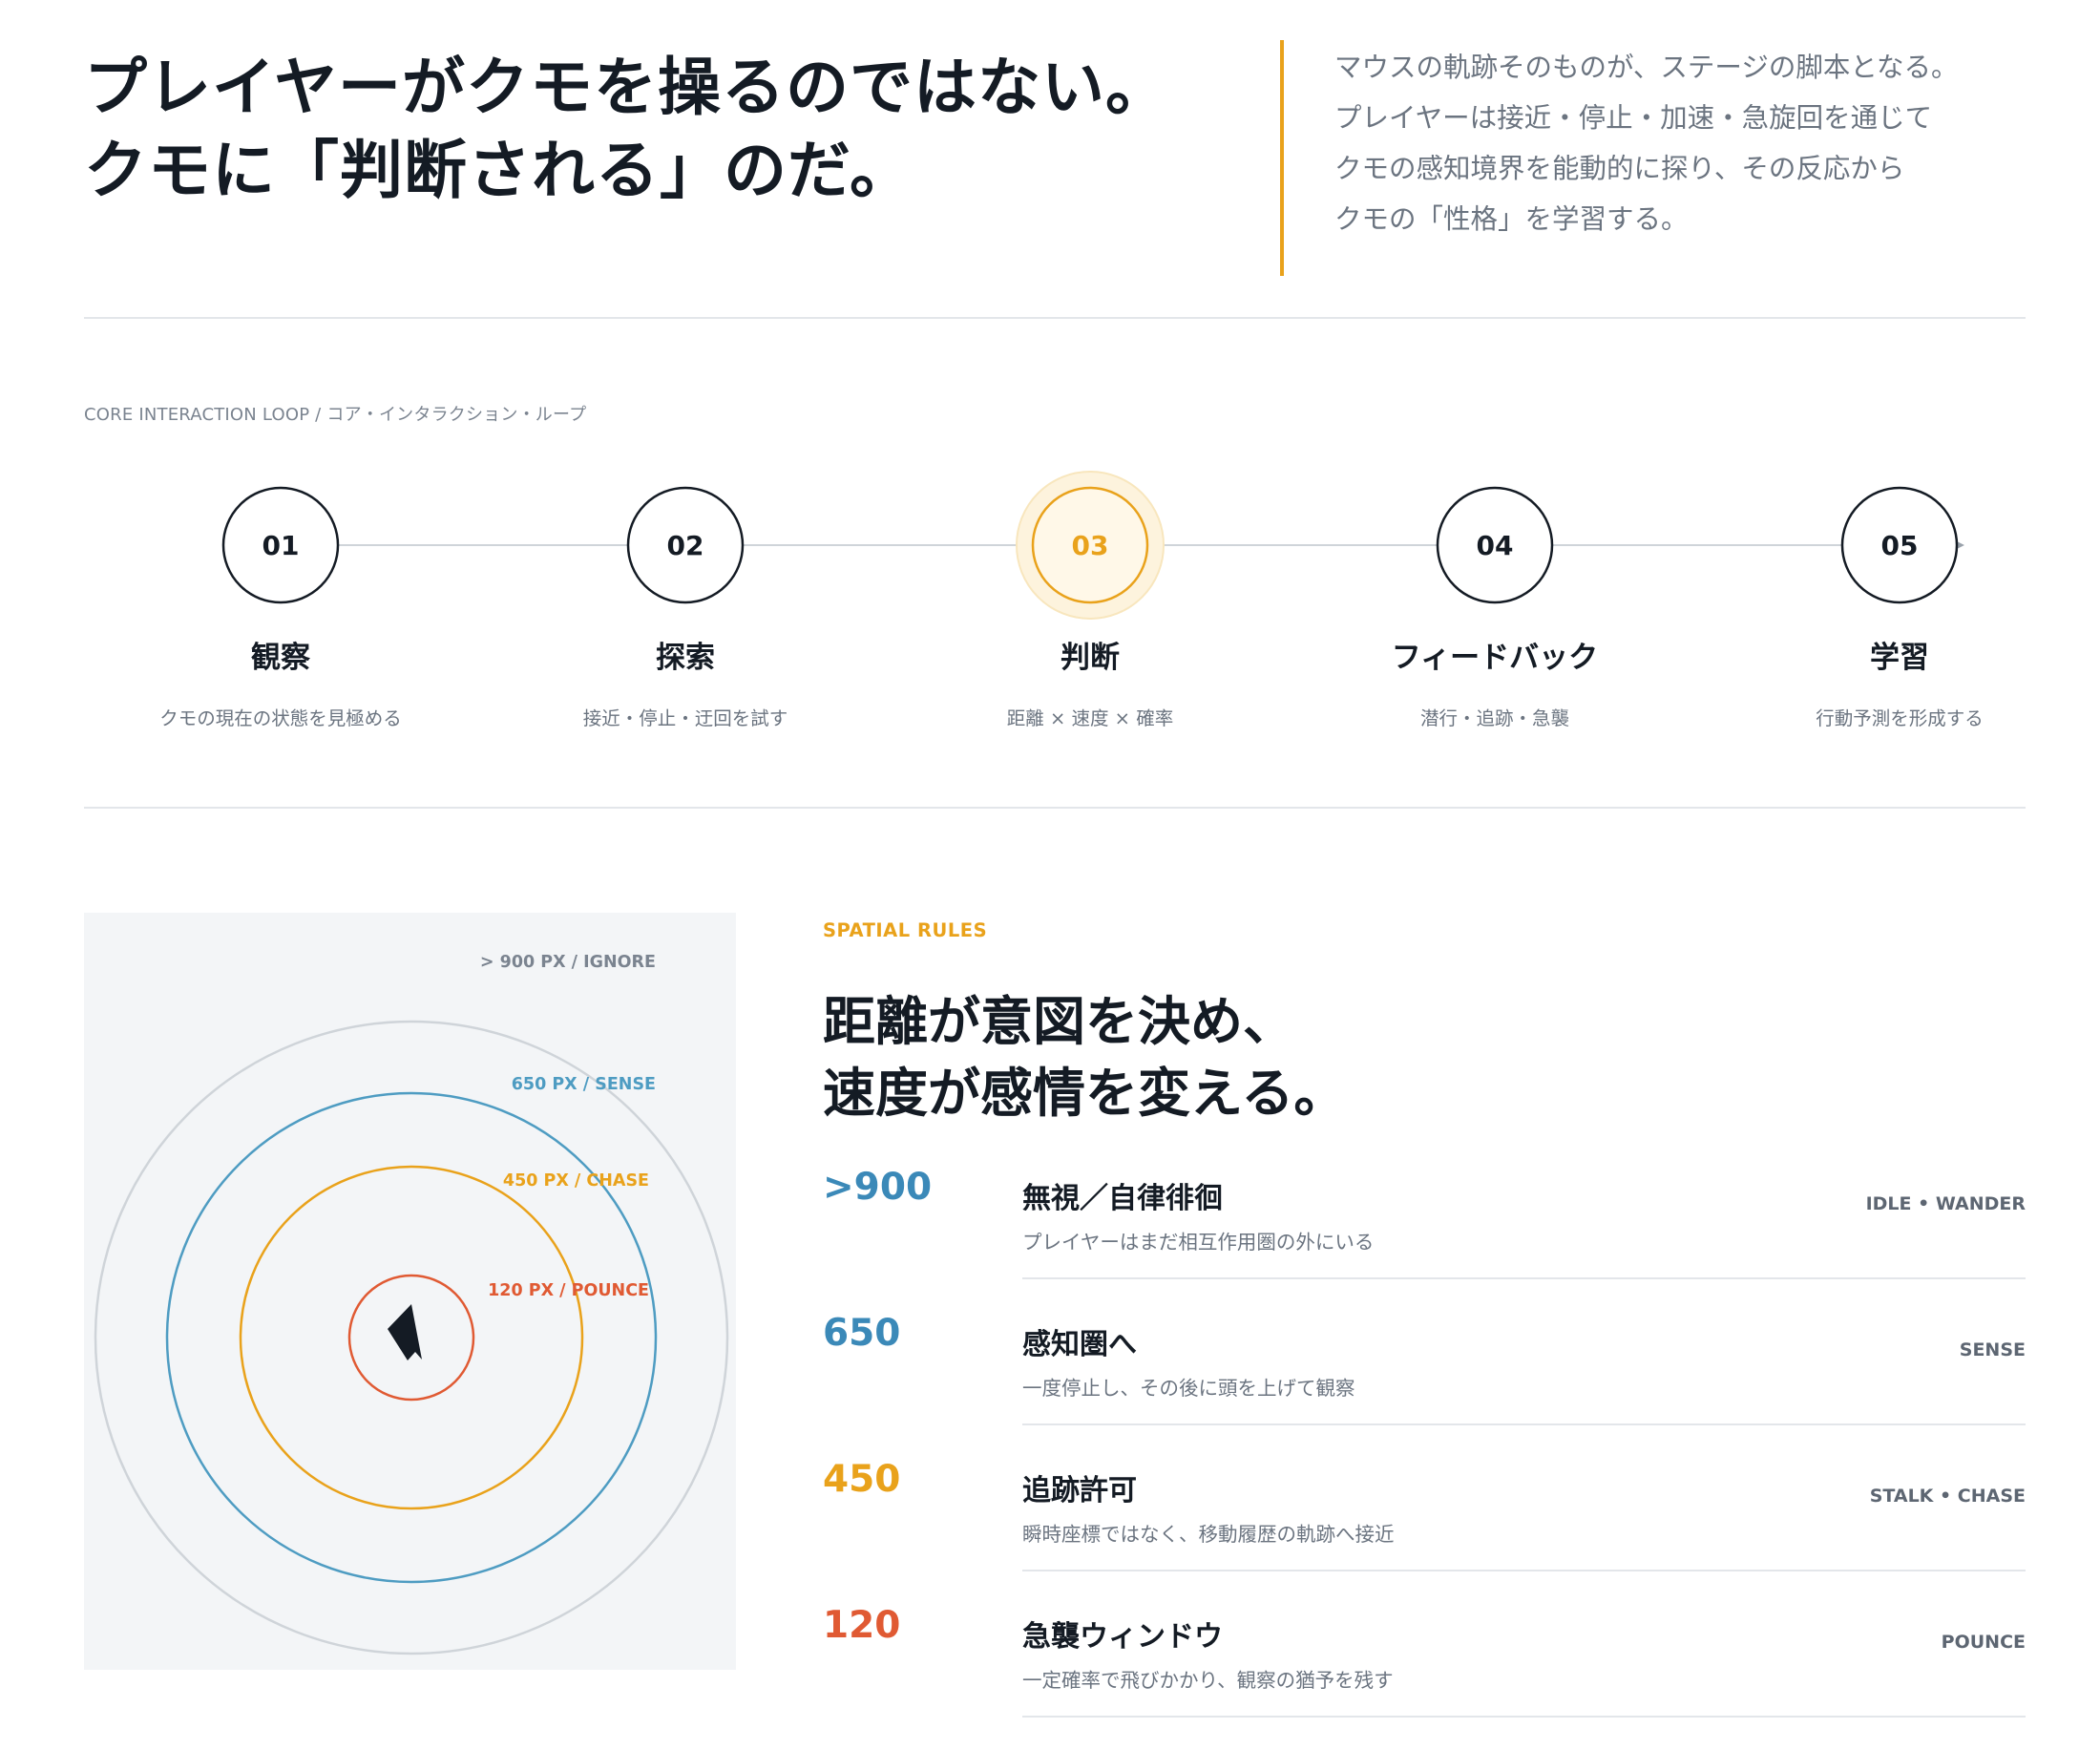 The width and height of the screenshot is (2100, 1750). Describe the element at coordinates (1512, 219) in the screenshot. I see `hero-lead-line-4: クモの「性格」を学習する。` at that location.